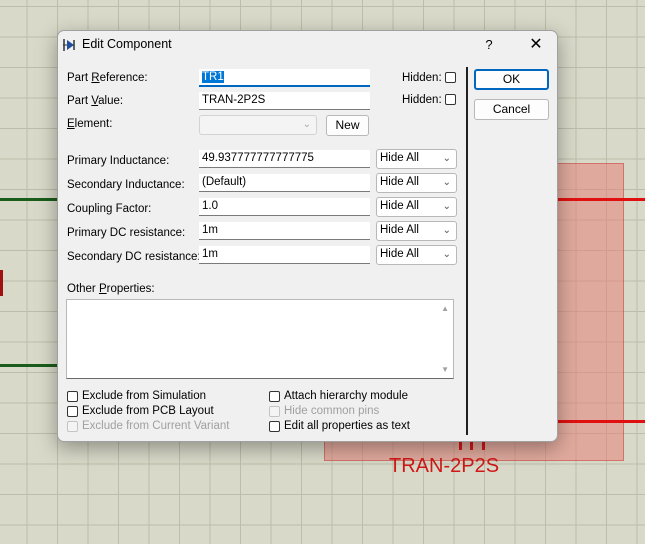 Image resolution: width=645 pixels, height=544 pixels. I want to click on property-input: 1.0, so click(284, 207).